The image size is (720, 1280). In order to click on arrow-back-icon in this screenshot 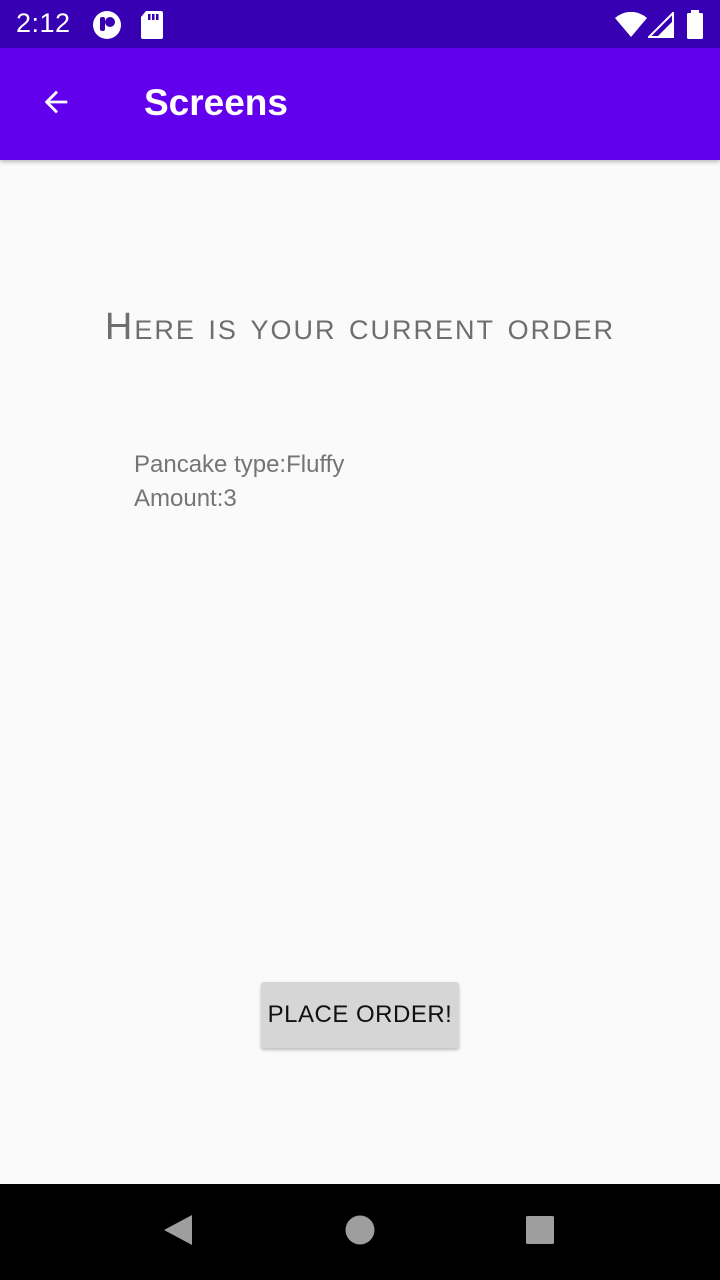, I will do `click(56, 104)`.